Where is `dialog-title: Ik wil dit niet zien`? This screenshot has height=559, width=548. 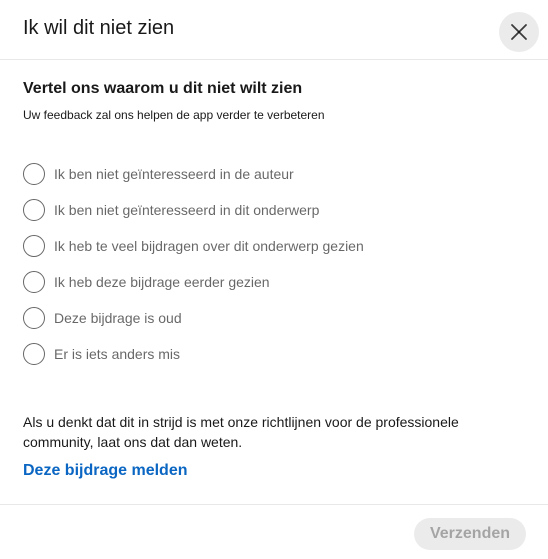 dialog-title: Ik wil dit niet zien is located at coordinates (99, 28).